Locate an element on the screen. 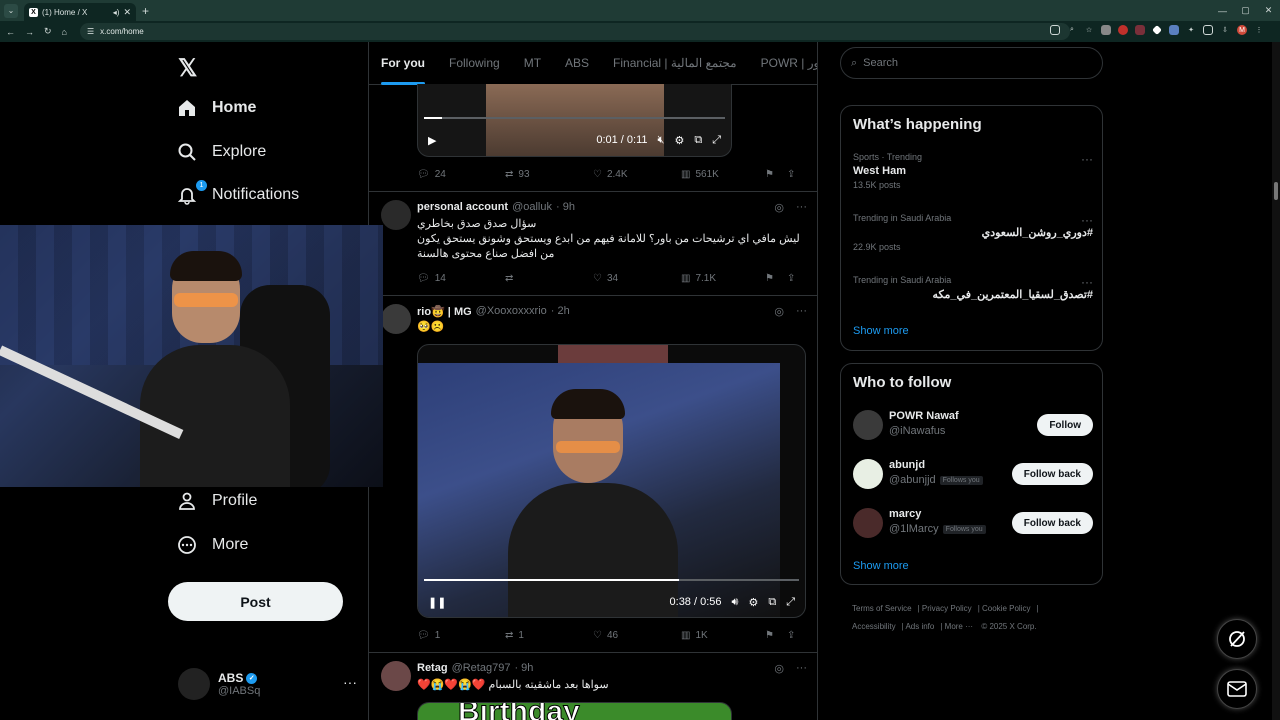  author-name: personal account is located at coordinates (462, 207).